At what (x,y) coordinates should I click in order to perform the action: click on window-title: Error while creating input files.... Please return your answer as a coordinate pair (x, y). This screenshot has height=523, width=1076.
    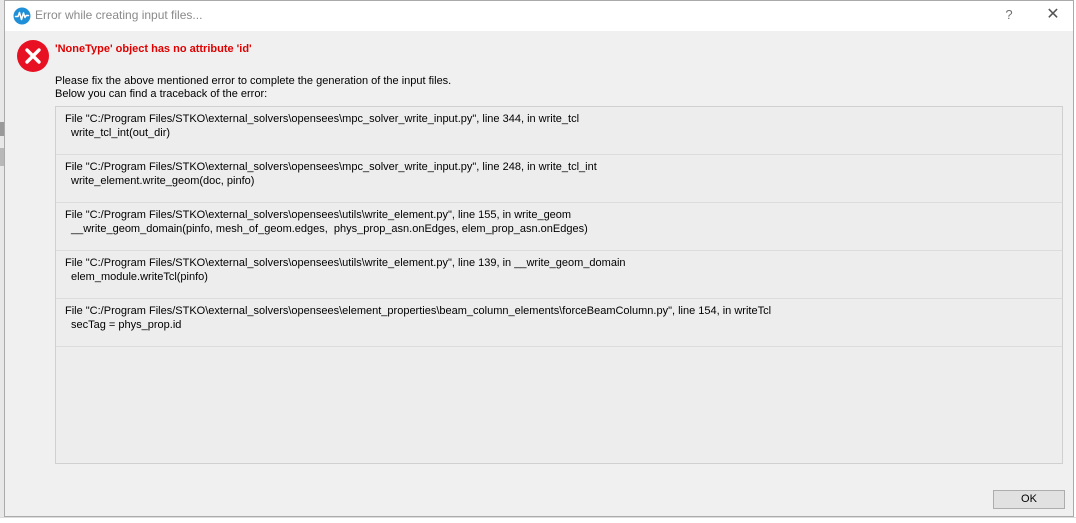
    Looking at the image, I should click on (119, 15).